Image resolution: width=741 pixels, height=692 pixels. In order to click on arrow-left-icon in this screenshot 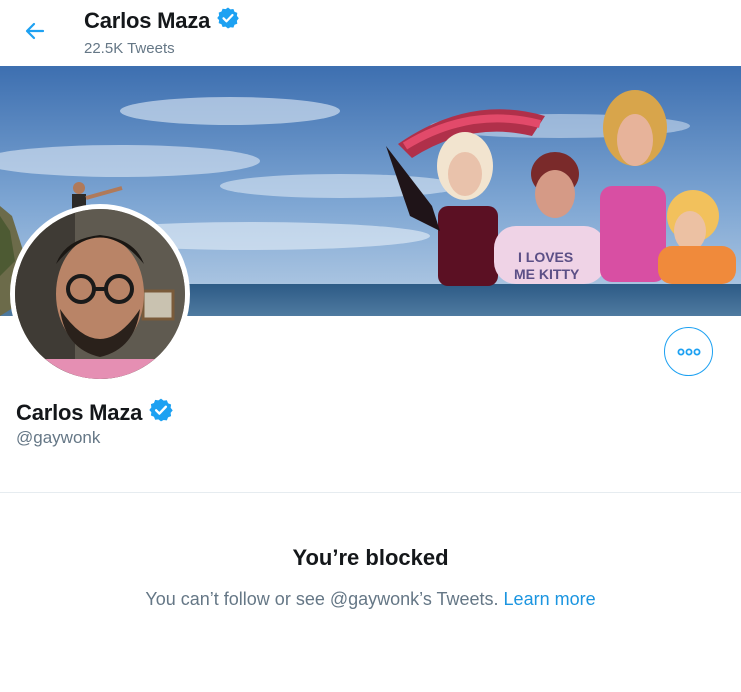, I will do `click(35, 31)`.